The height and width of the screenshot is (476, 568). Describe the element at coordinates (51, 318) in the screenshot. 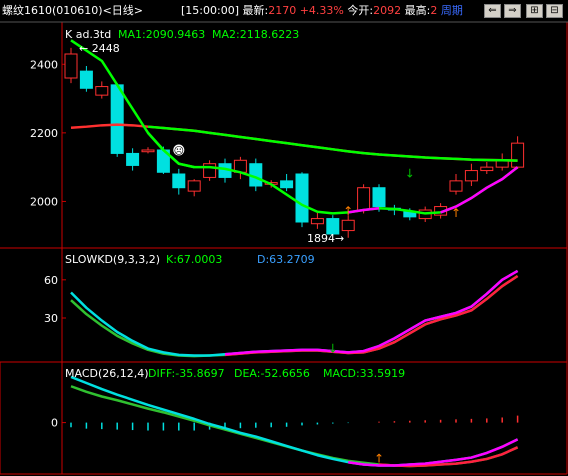

I see `kd-y-tick-label: 30` at that location.